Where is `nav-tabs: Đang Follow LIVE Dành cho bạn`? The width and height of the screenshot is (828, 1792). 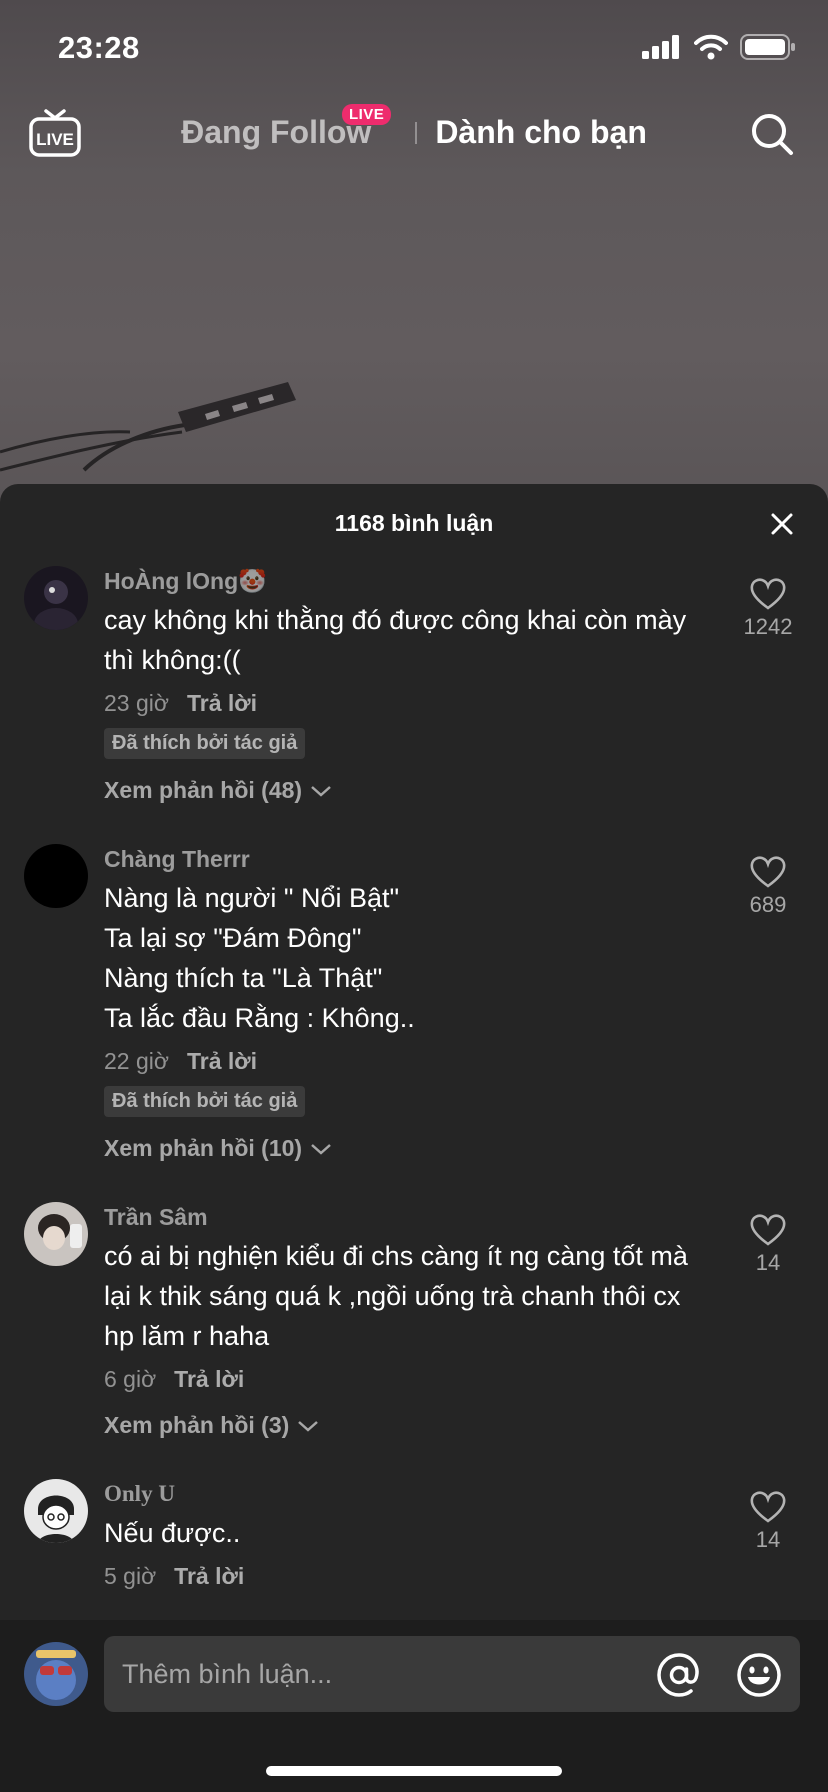 nav-tabs: Đang Follow LIVE Dành cho bạn is located at coordinates (414, 127).